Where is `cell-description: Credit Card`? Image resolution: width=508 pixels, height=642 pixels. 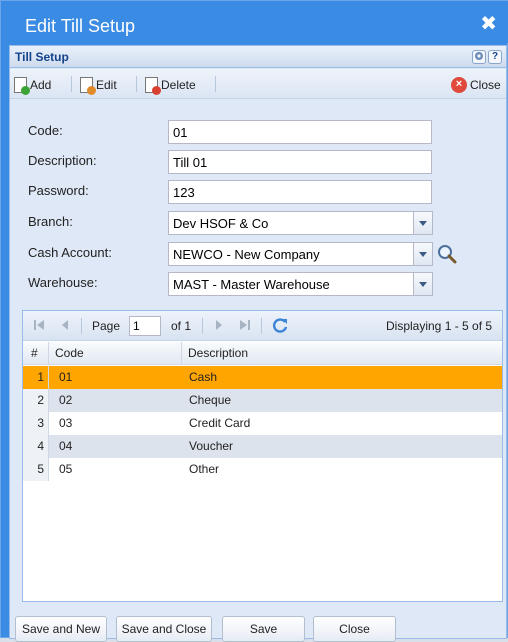 cell-description: Credit Card is located at coordinates (220, 423).